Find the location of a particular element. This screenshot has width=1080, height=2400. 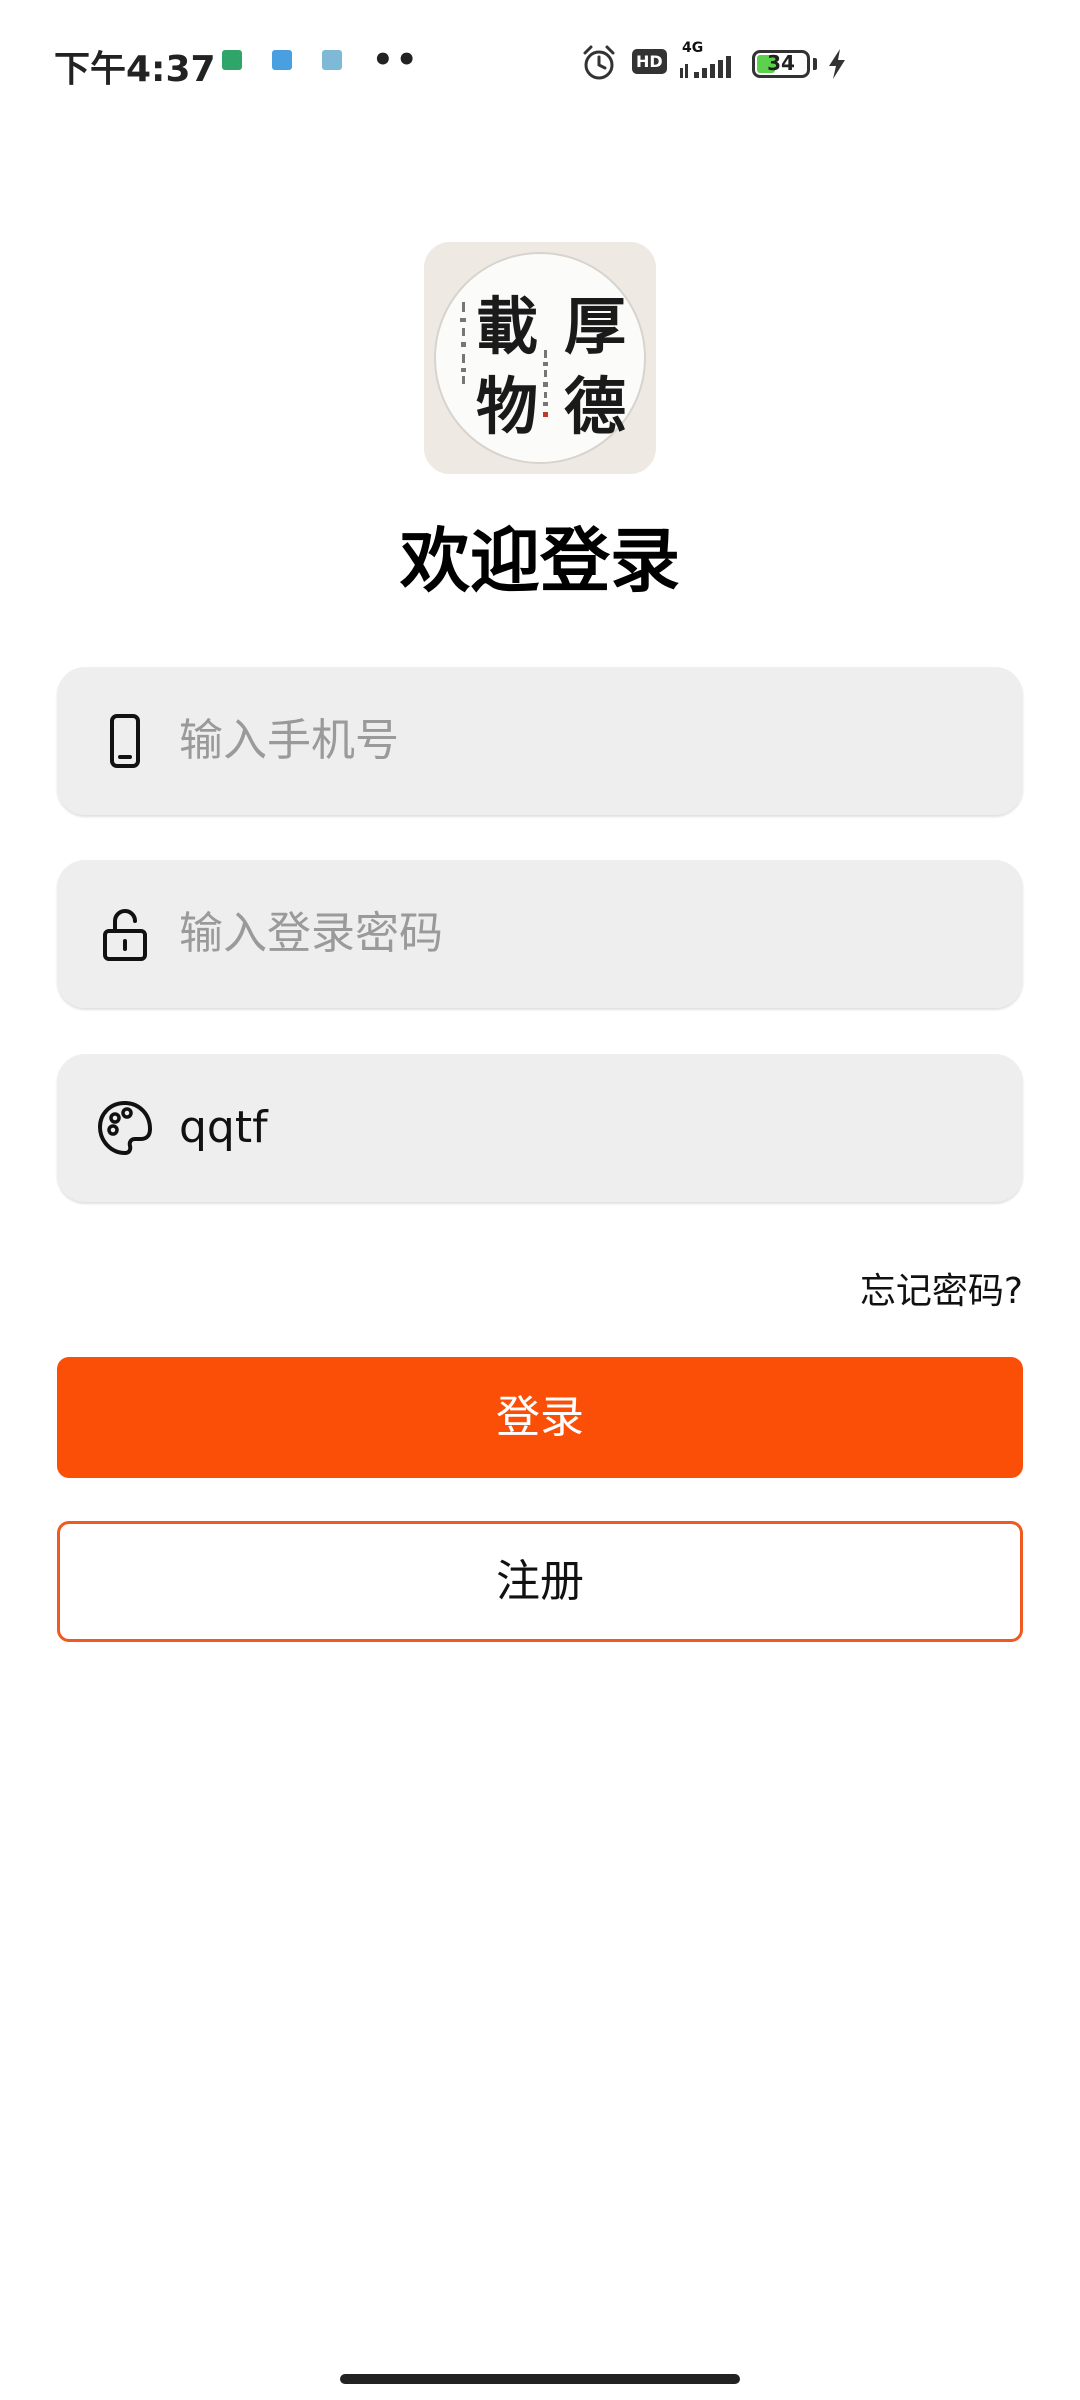

register-button: 注册 is located at coordinates (540, 1581).